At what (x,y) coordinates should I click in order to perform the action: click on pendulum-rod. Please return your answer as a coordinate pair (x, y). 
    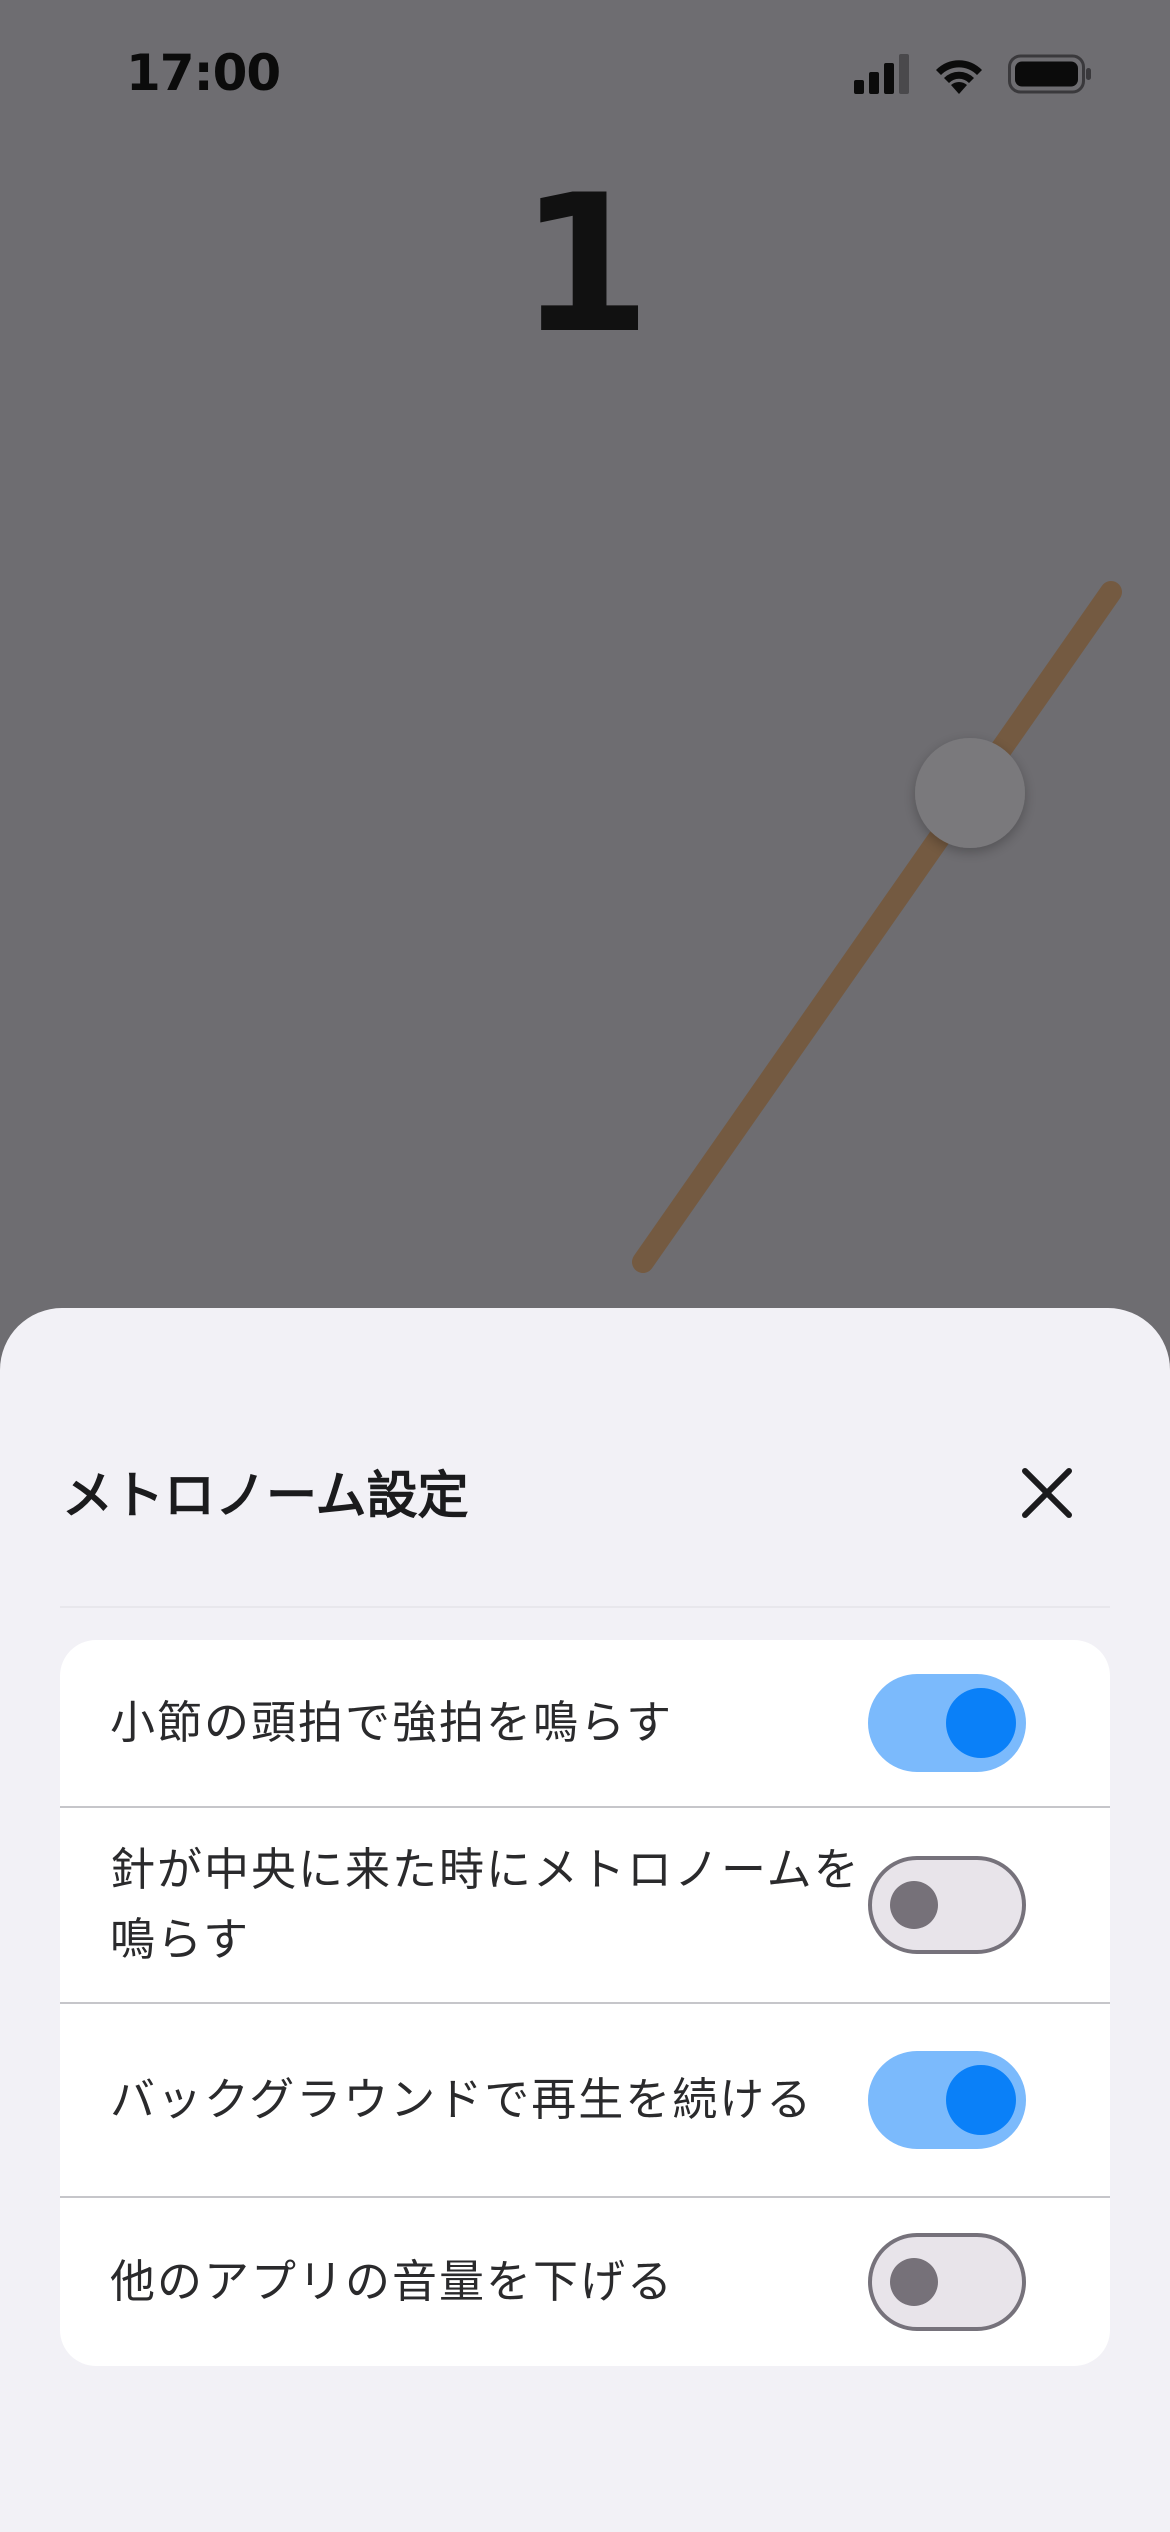
    Looking at the image, I should click on (877, 927).